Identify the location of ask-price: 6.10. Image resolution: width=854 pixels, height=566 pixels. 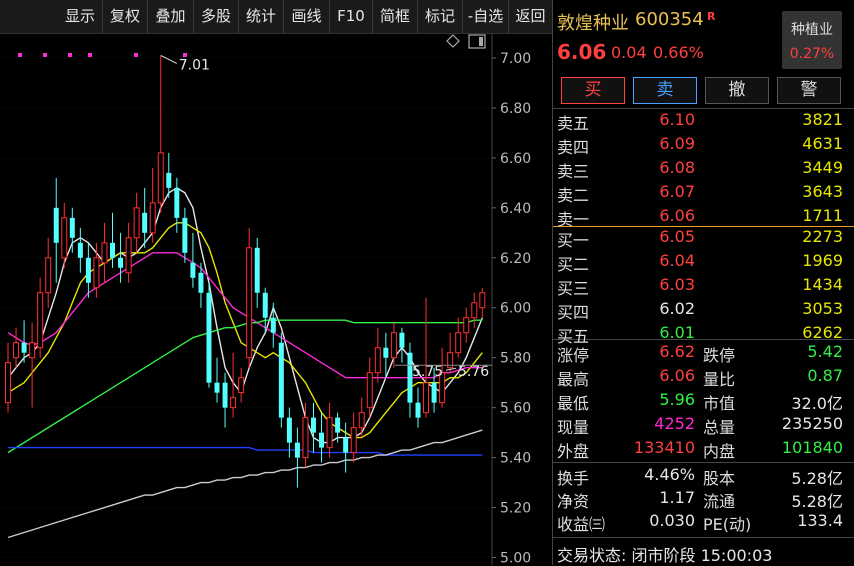
(677, 119).